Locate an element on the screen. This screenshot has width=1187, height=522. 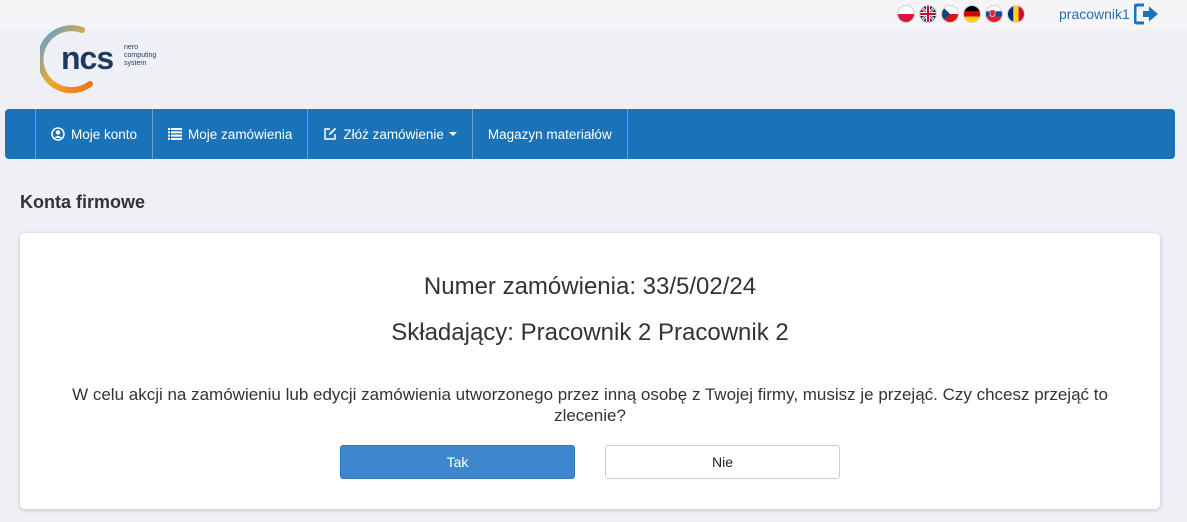
nav-item-zloz-zamowienie: Złóż zamówienie is located at coordinates (390, 134).